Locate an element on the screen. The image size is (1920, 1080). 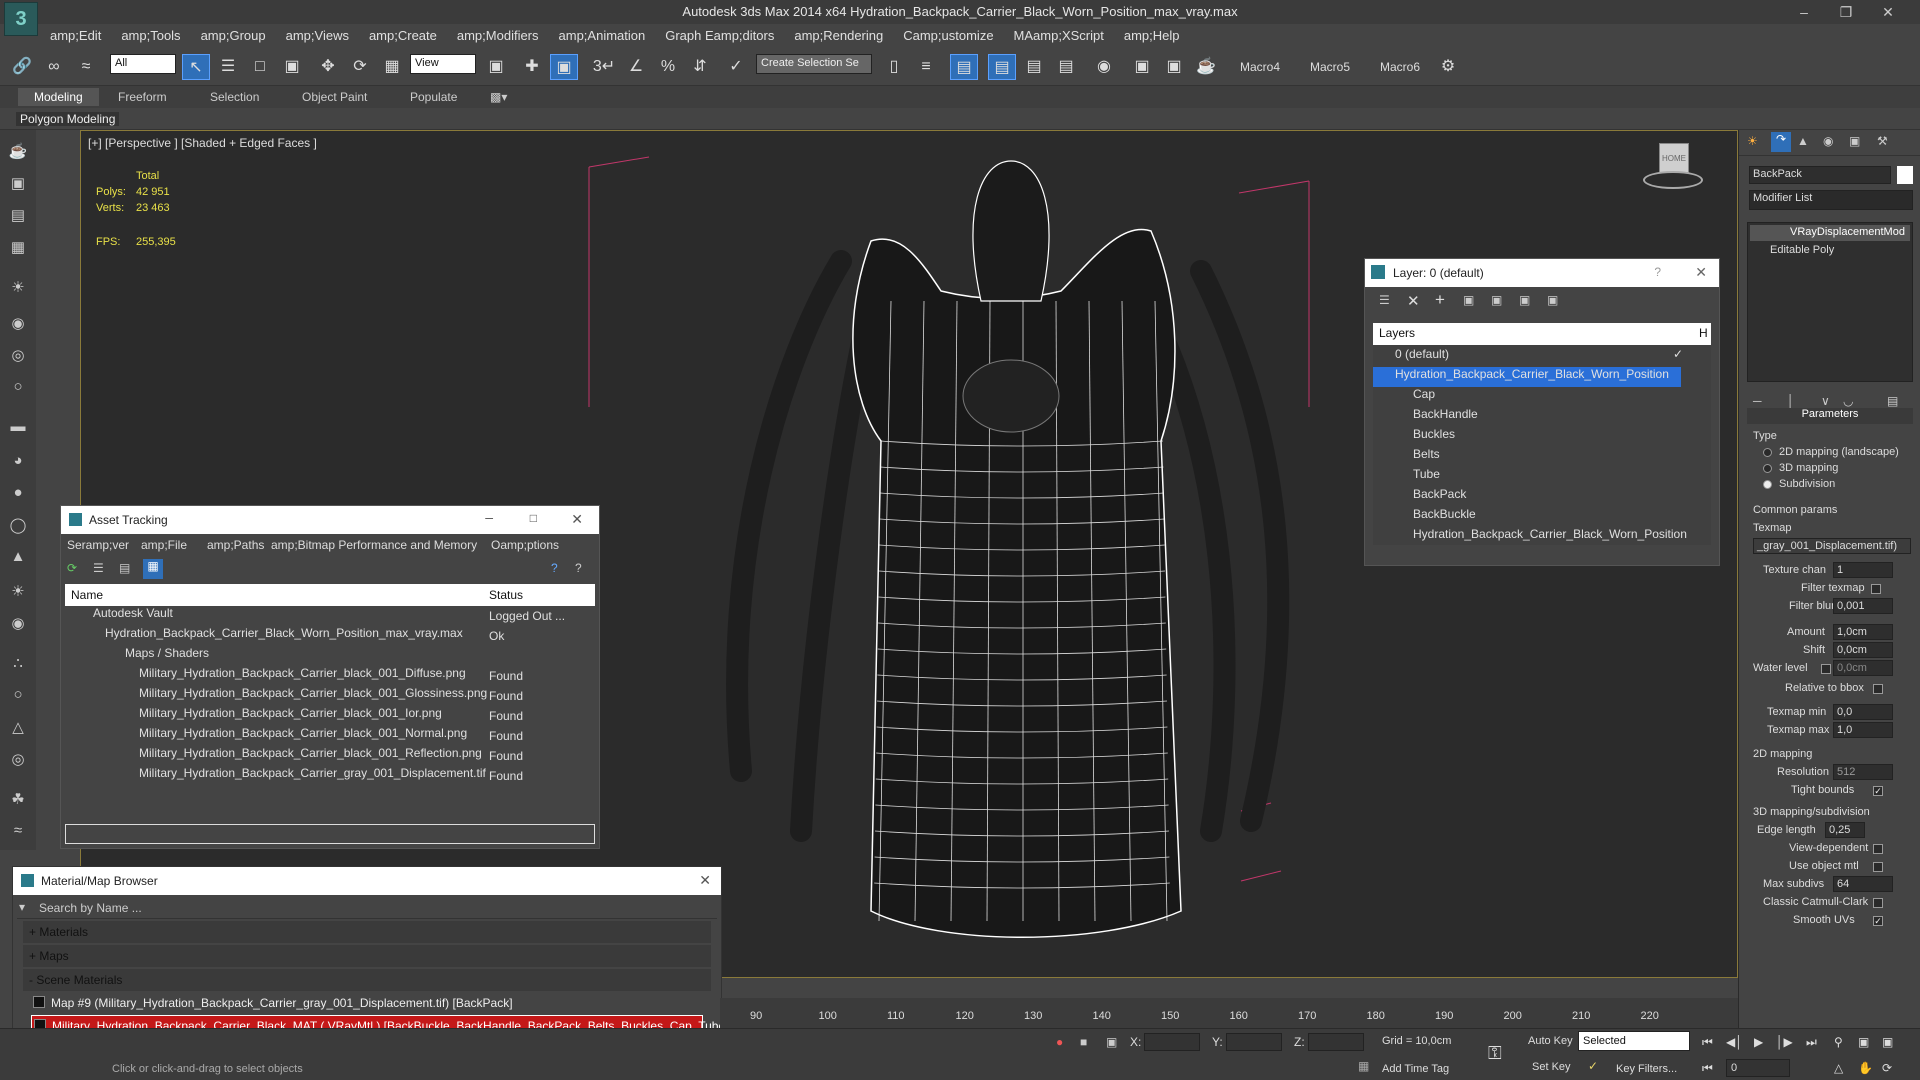
hide-column-header: H is located at coordinates (1703, 333).